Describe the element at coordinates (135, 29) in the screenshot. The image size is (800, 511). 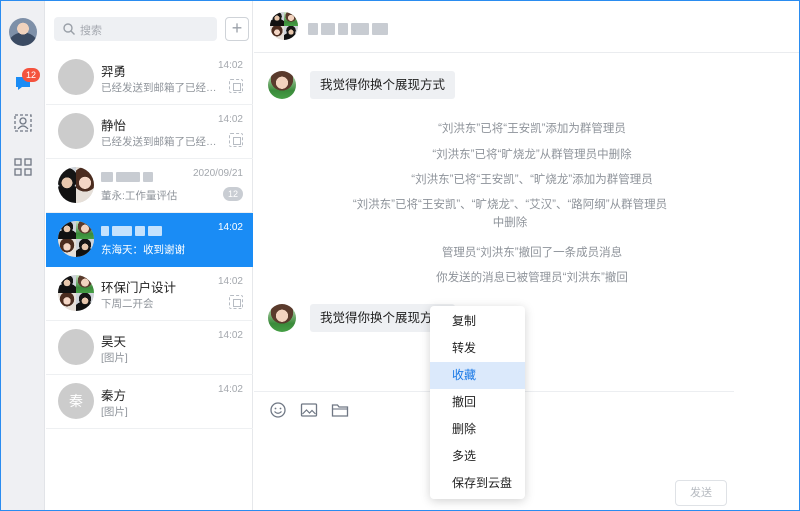
I see `search-input: 搜索` at that location.